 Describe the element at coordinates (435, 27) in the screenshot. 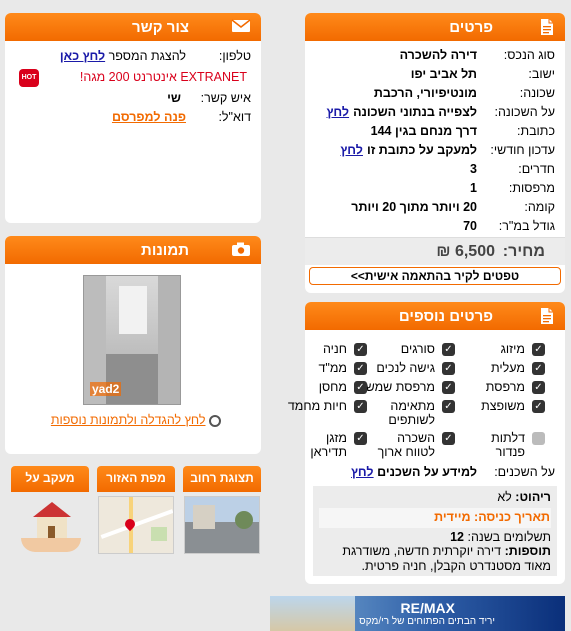

I see `details-header: פרטים` at that location.